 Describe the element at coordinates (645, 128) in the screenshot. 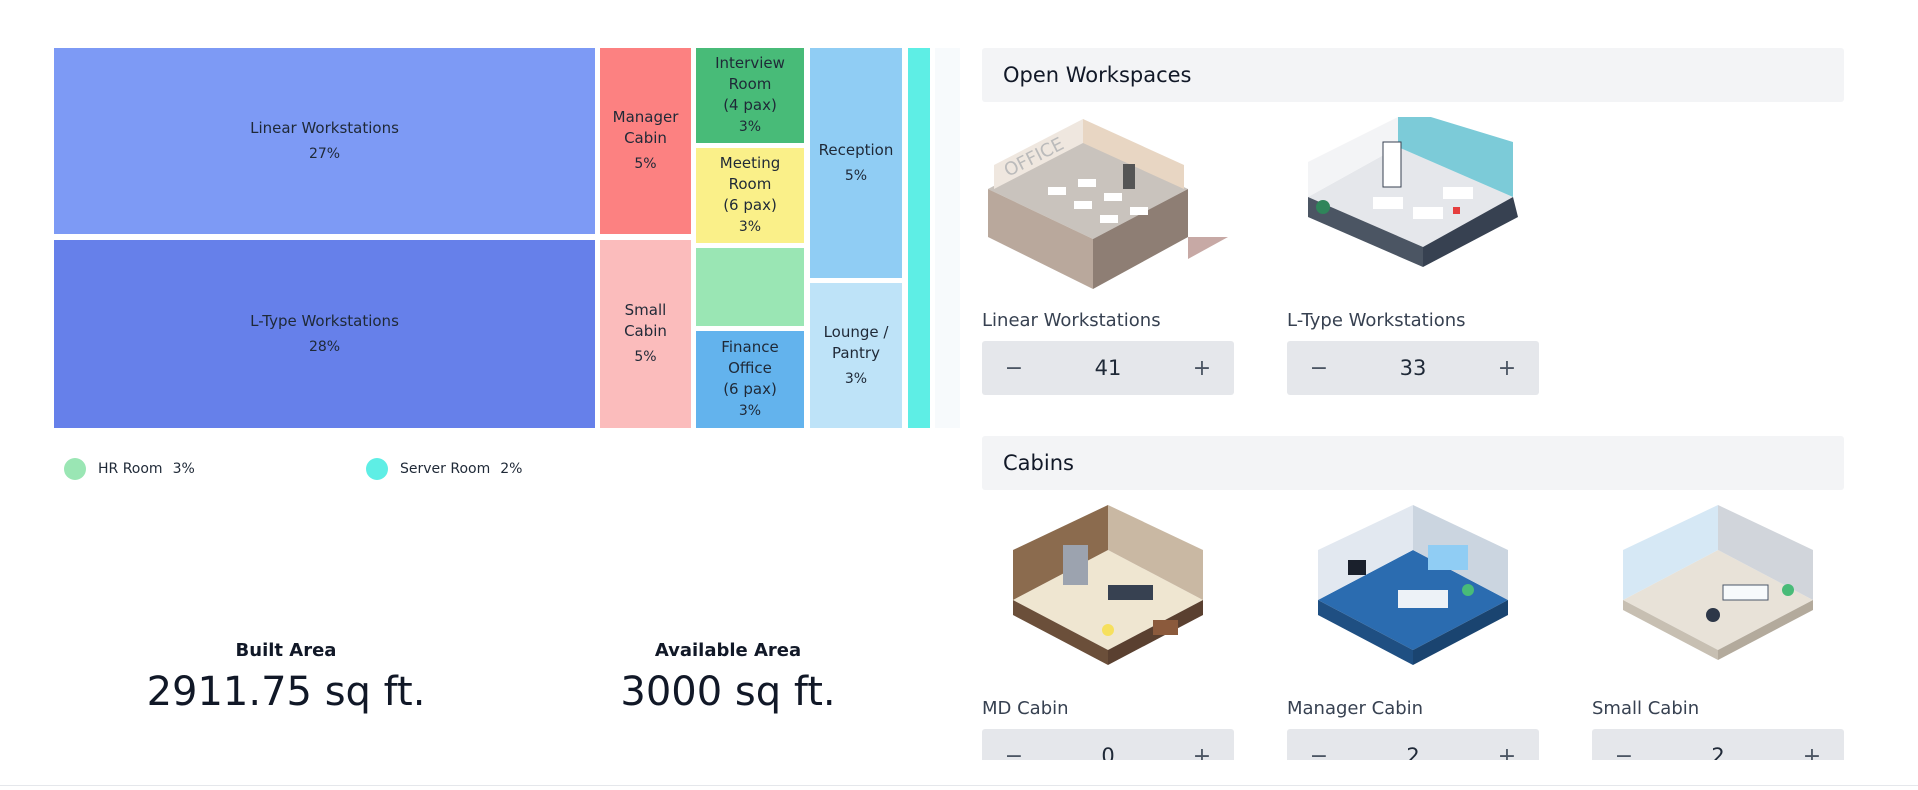

I see `tile-label: Manager Cabin` at that location.